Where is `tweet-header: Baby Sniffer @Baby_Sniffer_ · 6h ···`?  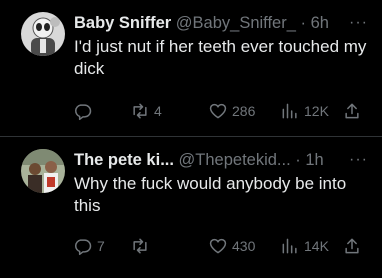 tweet-header: Baby Sniffer @Baby_Sniffer_ · 6h ··· is located at coordinates (224, 23).